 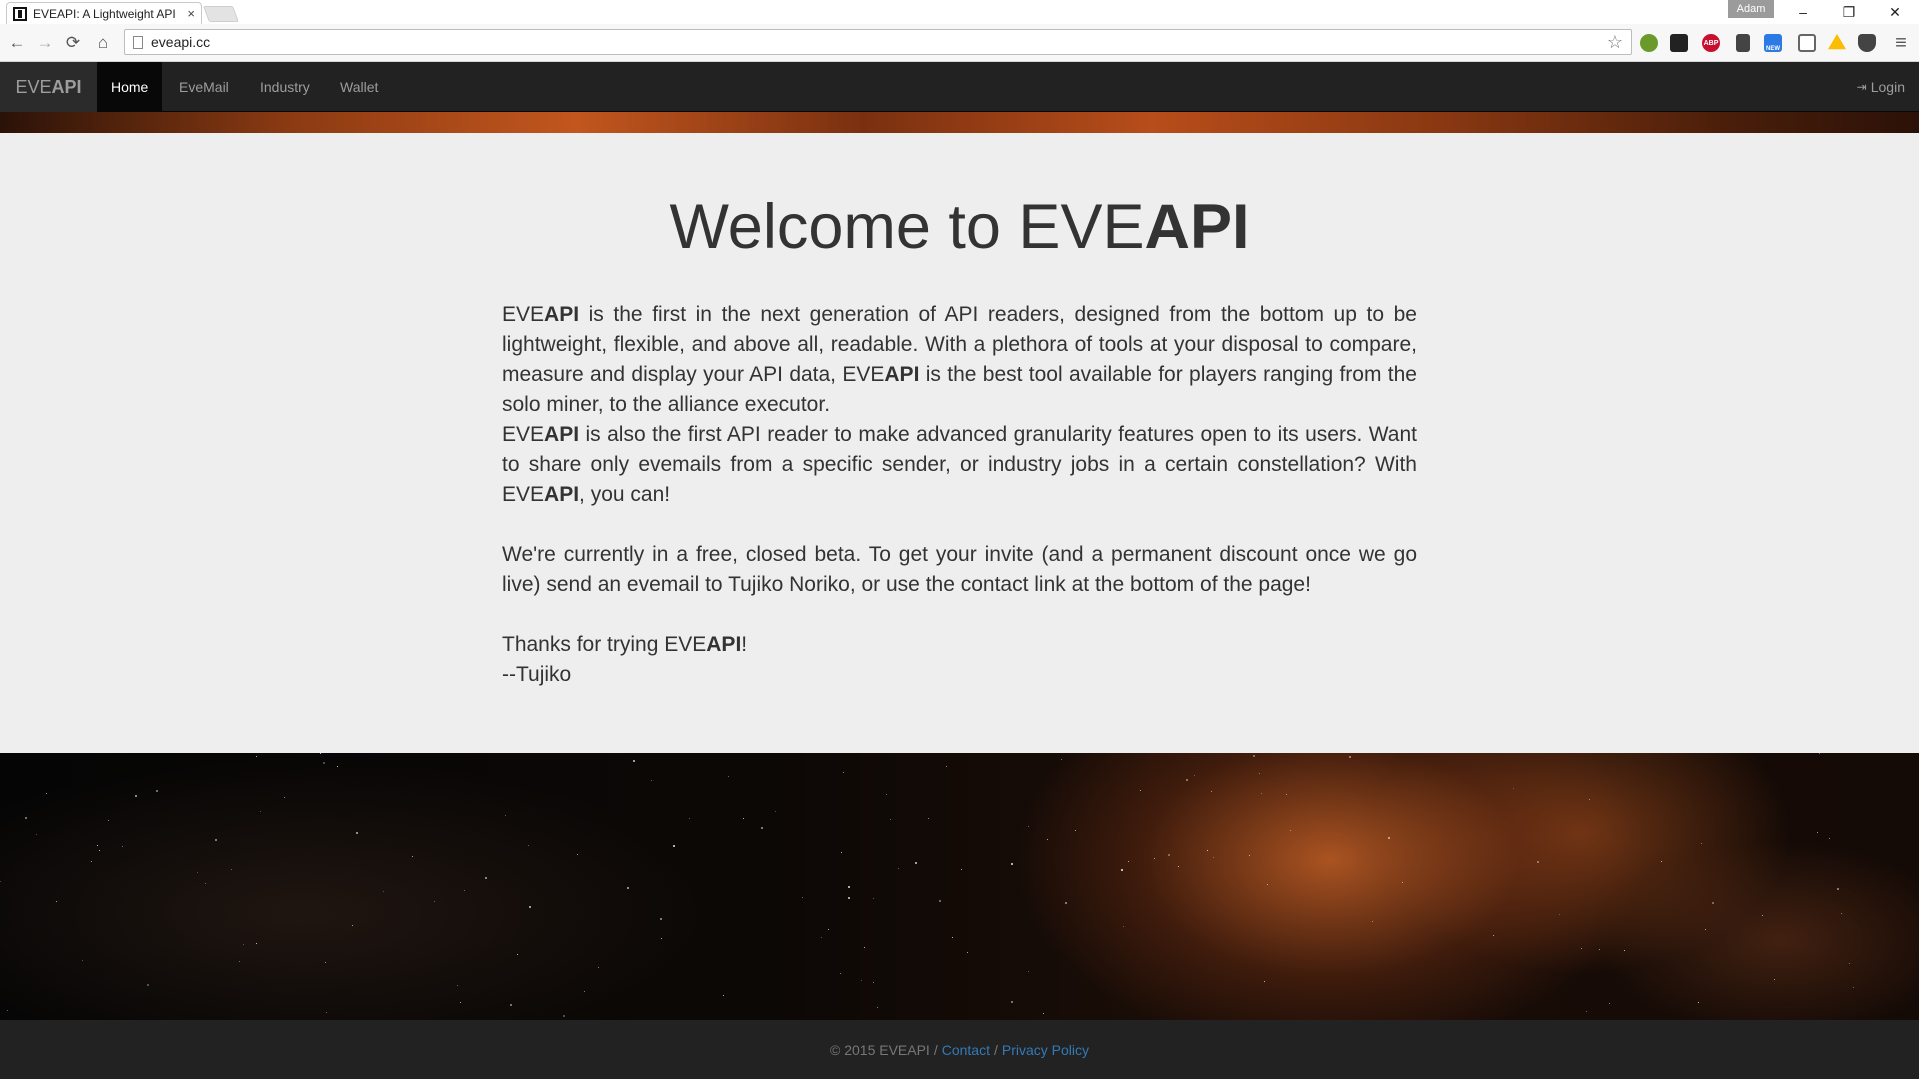 I want to click on tab-close-icon: ×, so click(x=191, y=13).